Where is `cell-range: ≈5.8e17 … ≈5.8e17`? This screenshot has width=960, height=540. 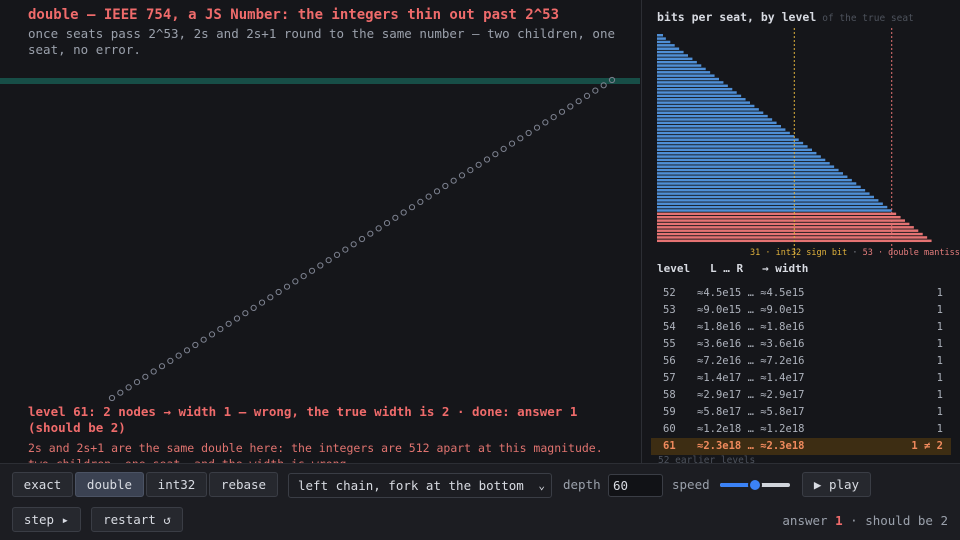 cell-range: ≈5.8e17 … ≈5.8e17 is located at coordinates (751, 412).